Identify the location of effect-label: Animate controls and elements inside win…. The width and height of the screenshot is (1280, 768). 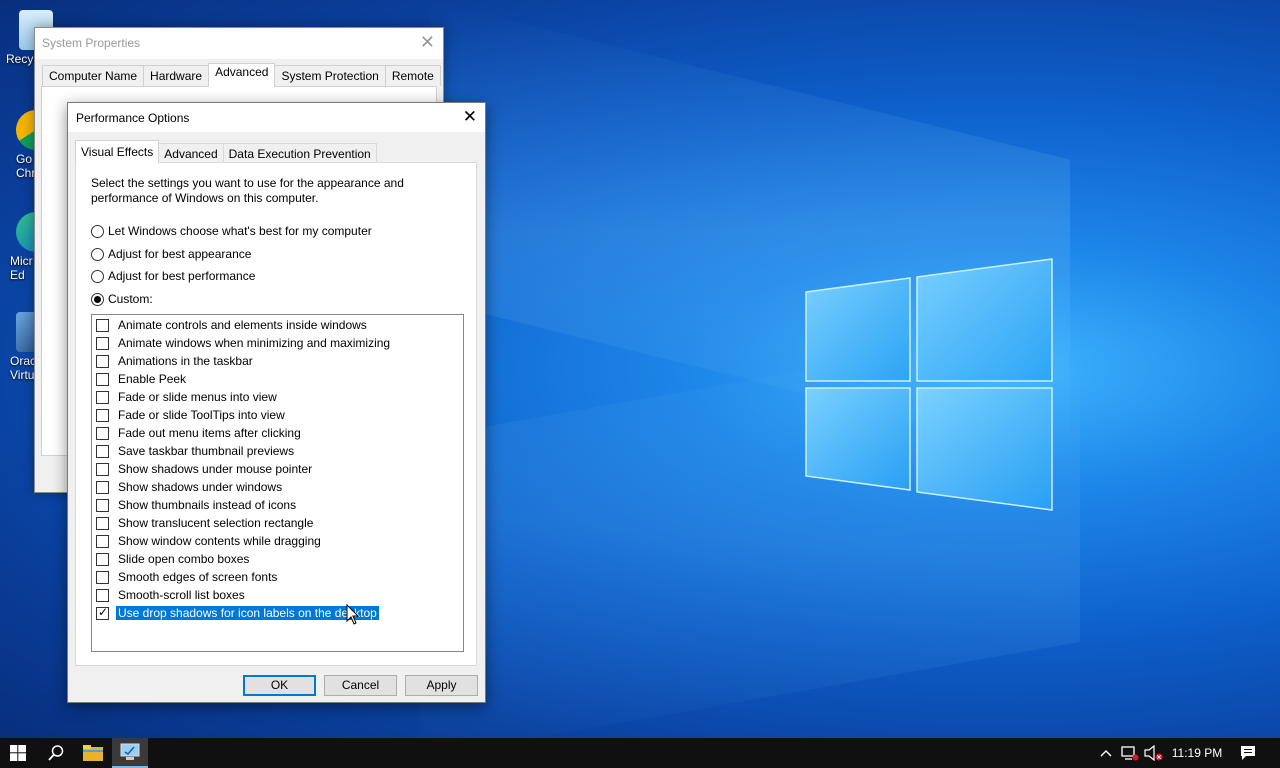
(242, 325).